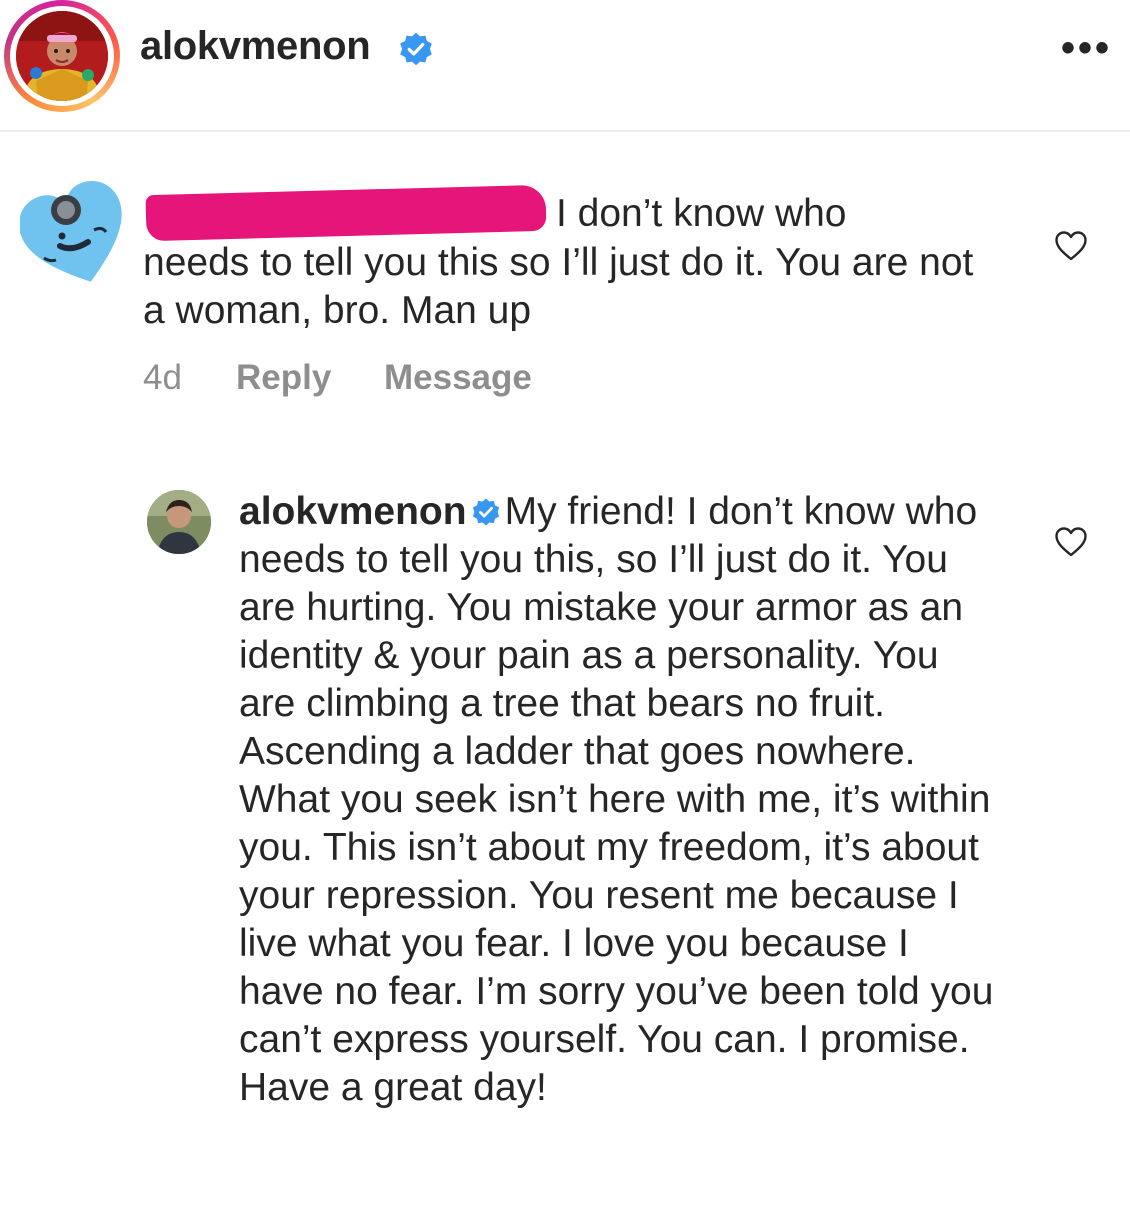 Image resolution: width=1130 pixels, height=1226 pixels. I want to click on story-ring, so click(62, 56).